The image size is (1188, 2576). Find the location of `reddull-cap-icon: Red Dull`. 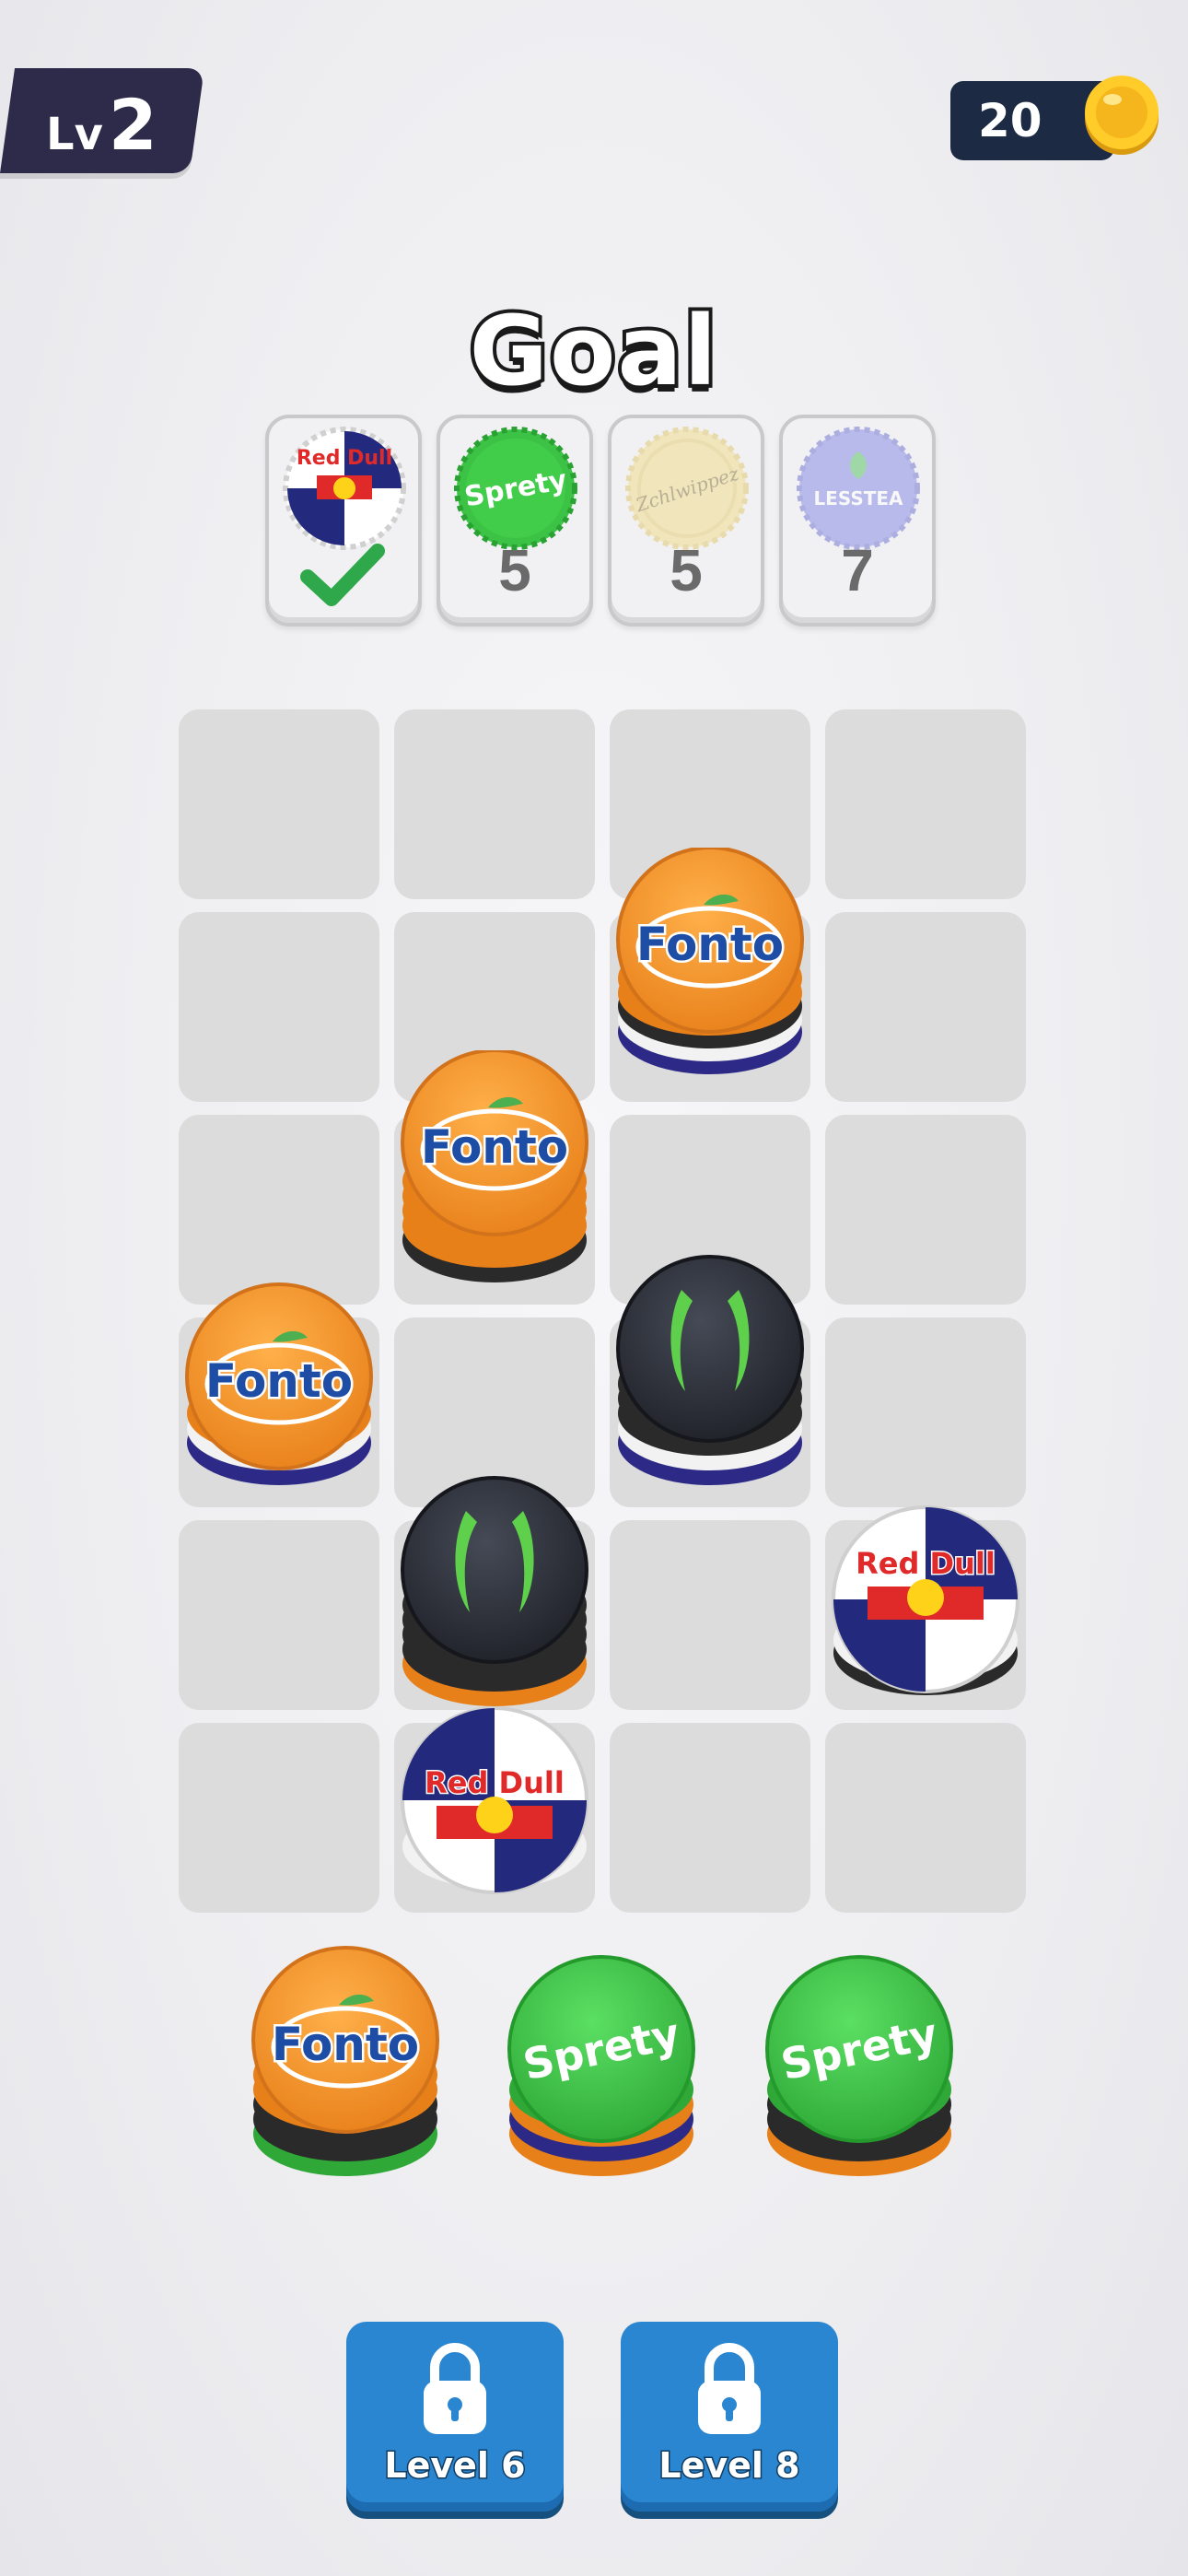

reddull-cap-icon: Red Dull is located at coordinates (344, 488).